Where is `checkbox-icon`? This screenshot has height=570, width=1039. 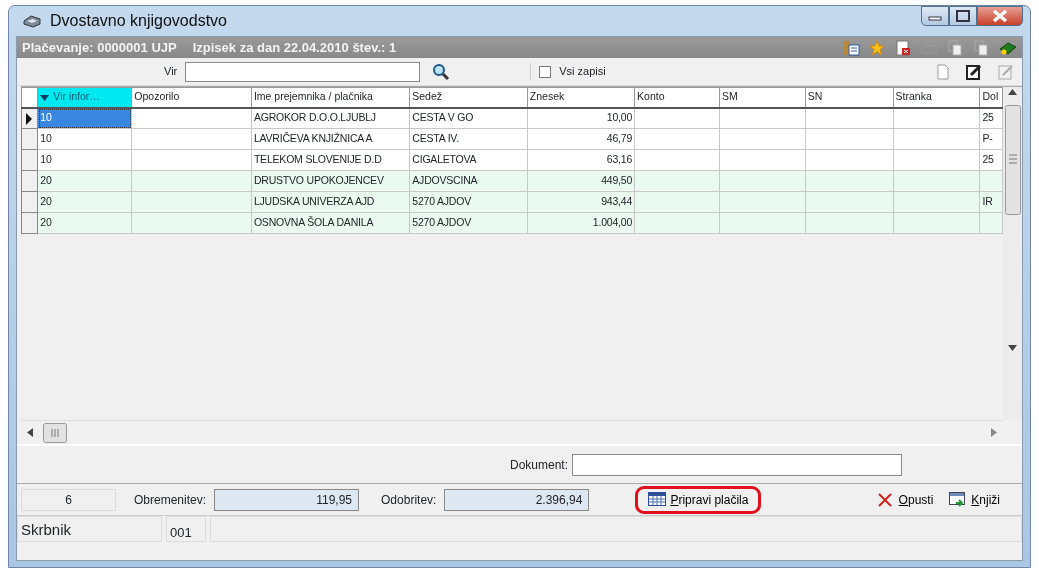 checkbox-icon is located at coordinates (545, 71).